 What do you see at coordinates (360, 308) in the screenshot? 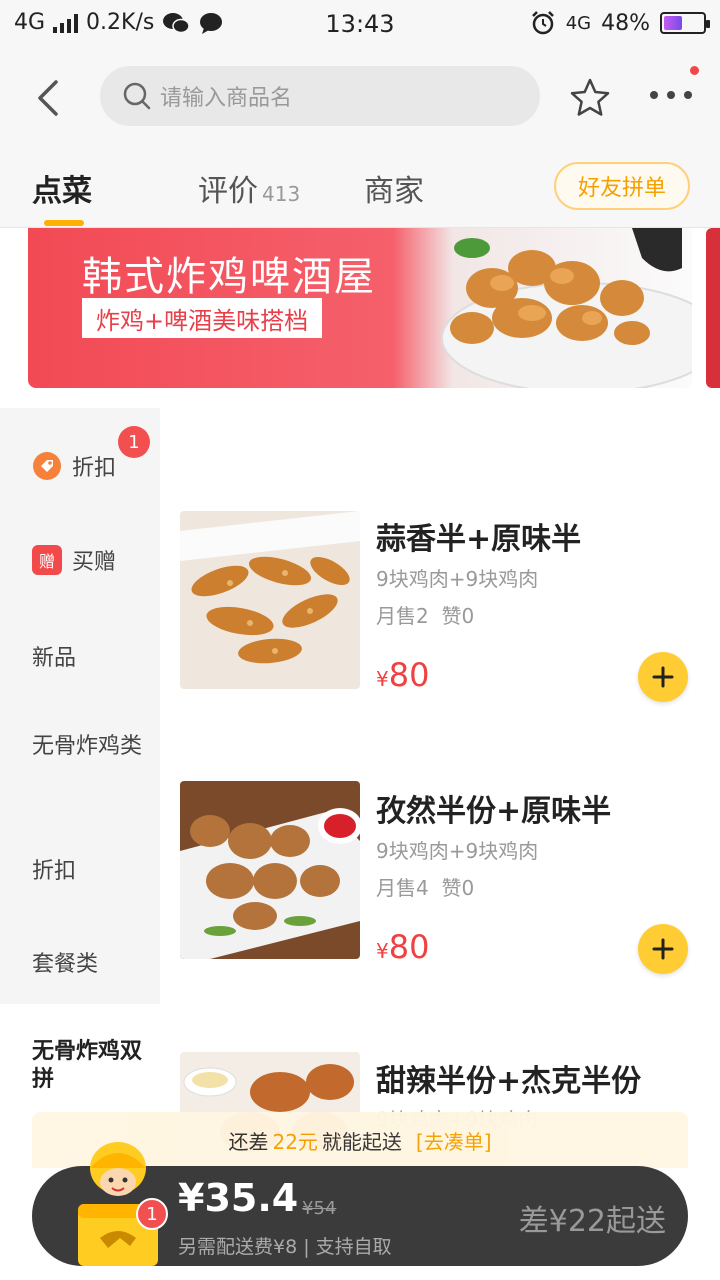
I see `promo-banner: 韩式炸鸡啤酒屋 炸鸡+啤酒美味搭档` at bounding box center [360, 308].